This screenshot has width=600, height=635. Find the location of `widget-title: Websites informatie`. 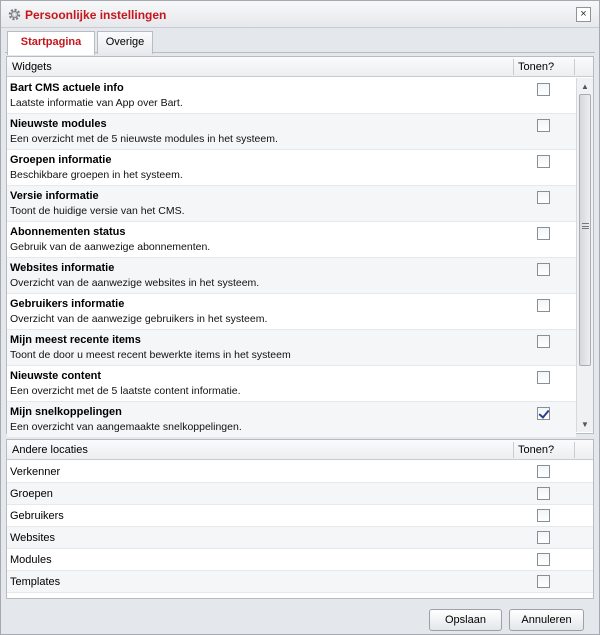

widget-title: Websites informatie is located at coordinates (62, 268).